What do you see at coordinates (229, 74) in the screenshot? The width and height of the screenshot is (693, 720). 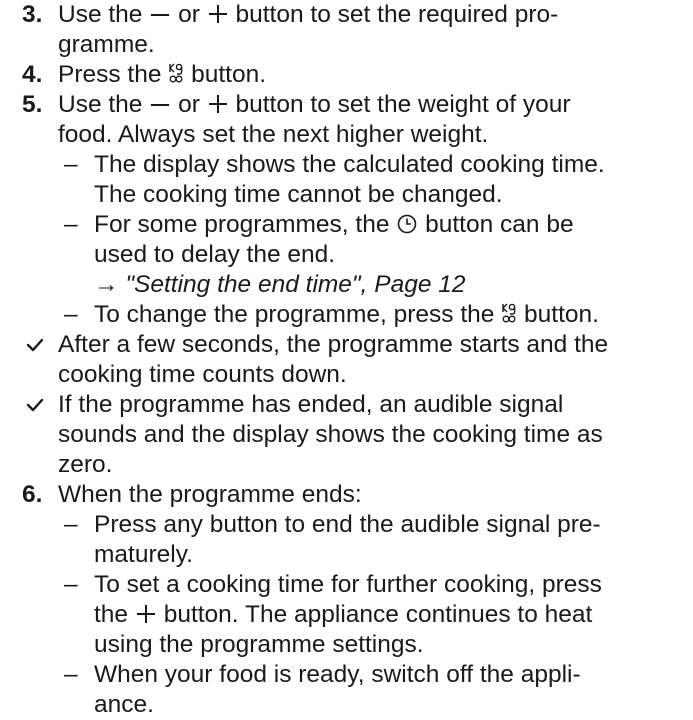 I see `step-text: button.` at bounding box center [229, 74].